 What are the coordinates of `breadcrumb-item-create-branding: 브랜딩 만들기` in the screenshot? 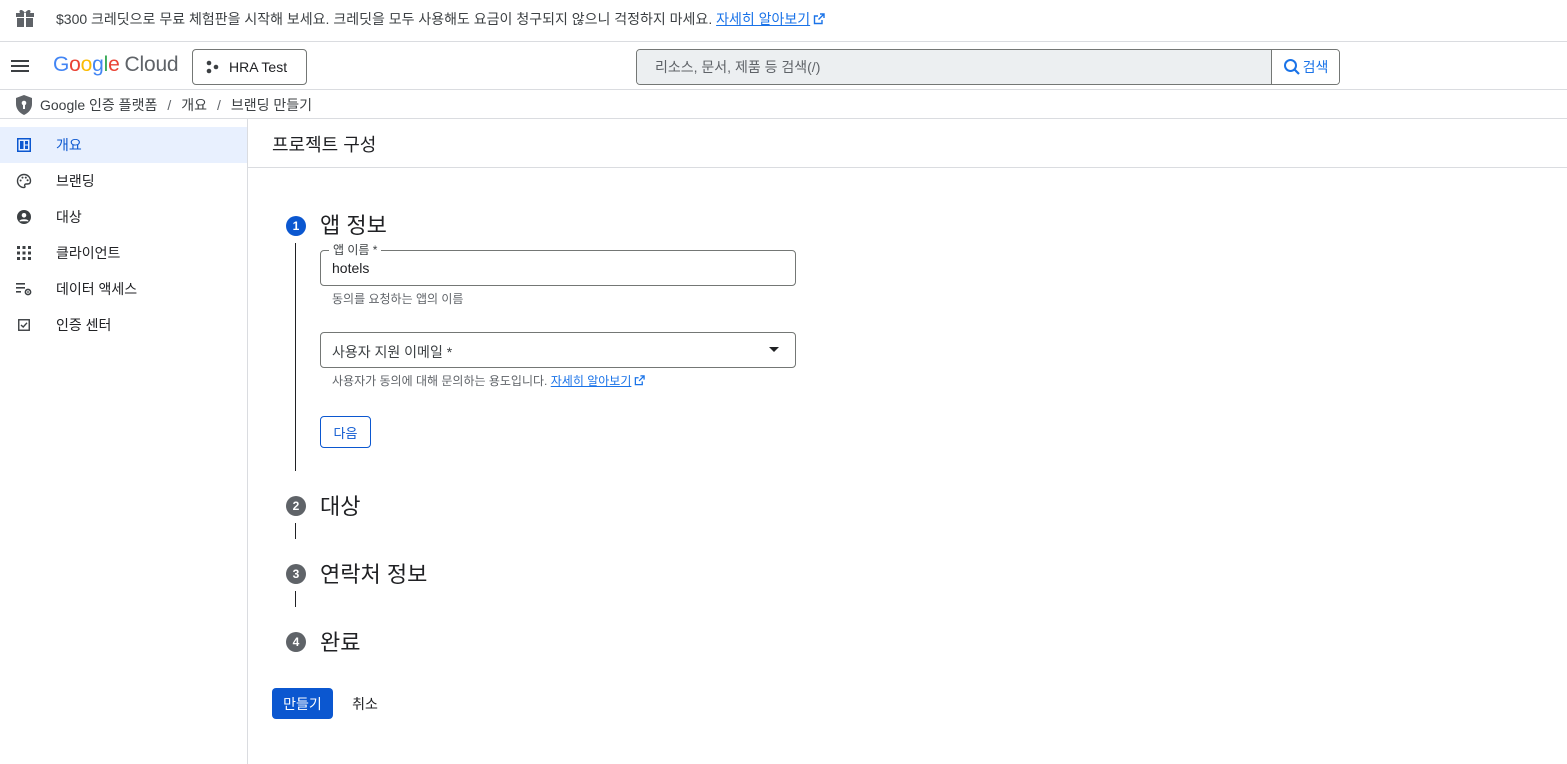 It's located at (271, 104).